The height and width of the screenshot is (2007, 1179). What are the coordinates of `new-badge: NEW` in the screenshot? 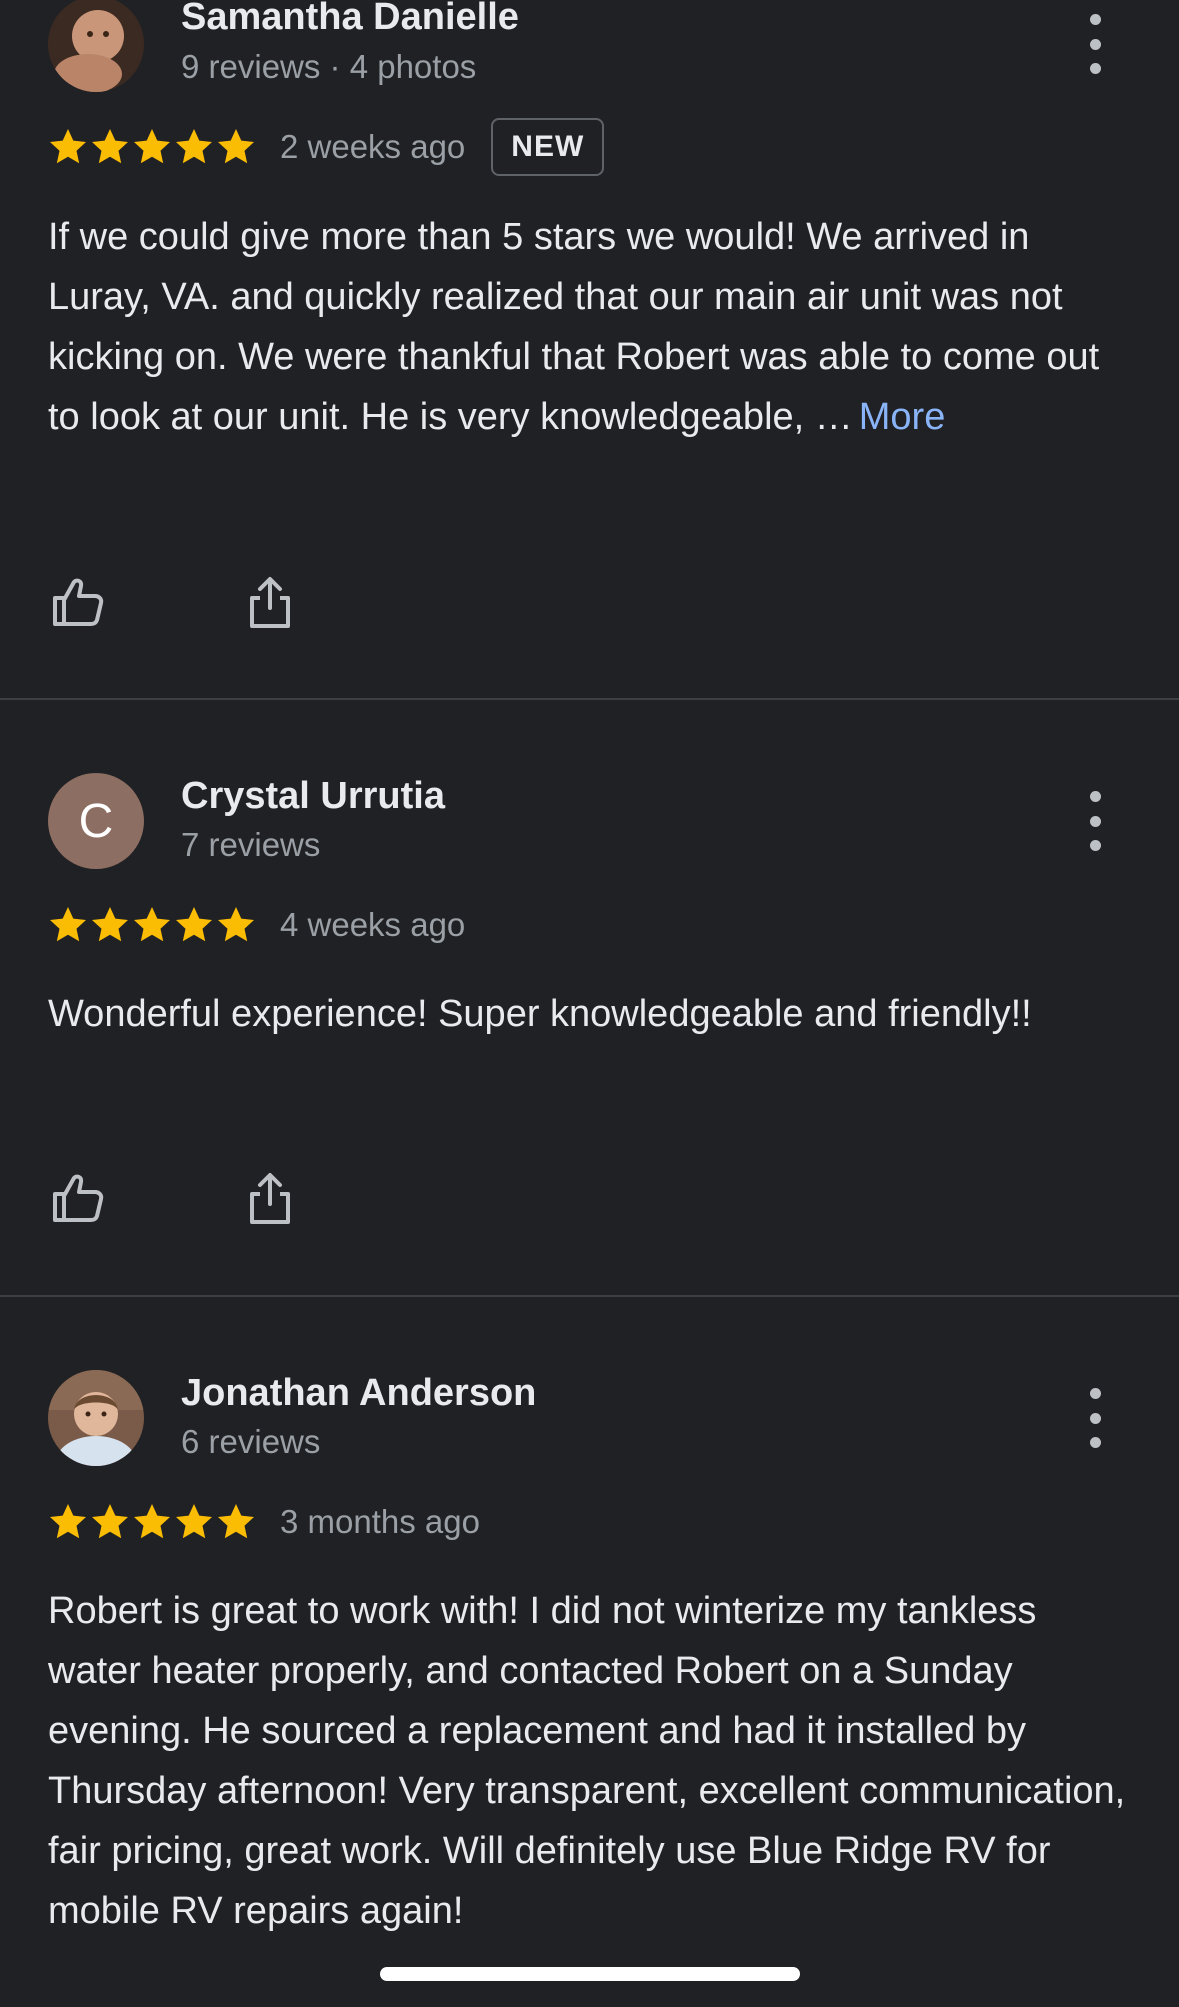 It's located at (548, 147).